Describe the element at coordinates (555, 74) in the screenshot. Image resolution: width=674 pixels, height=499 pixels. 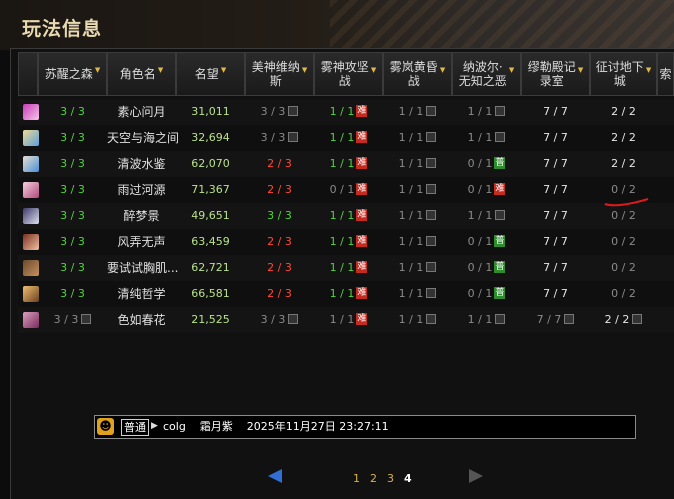
I see `column-header-muller: 缪勒殿记 录室 ▼` at that location.